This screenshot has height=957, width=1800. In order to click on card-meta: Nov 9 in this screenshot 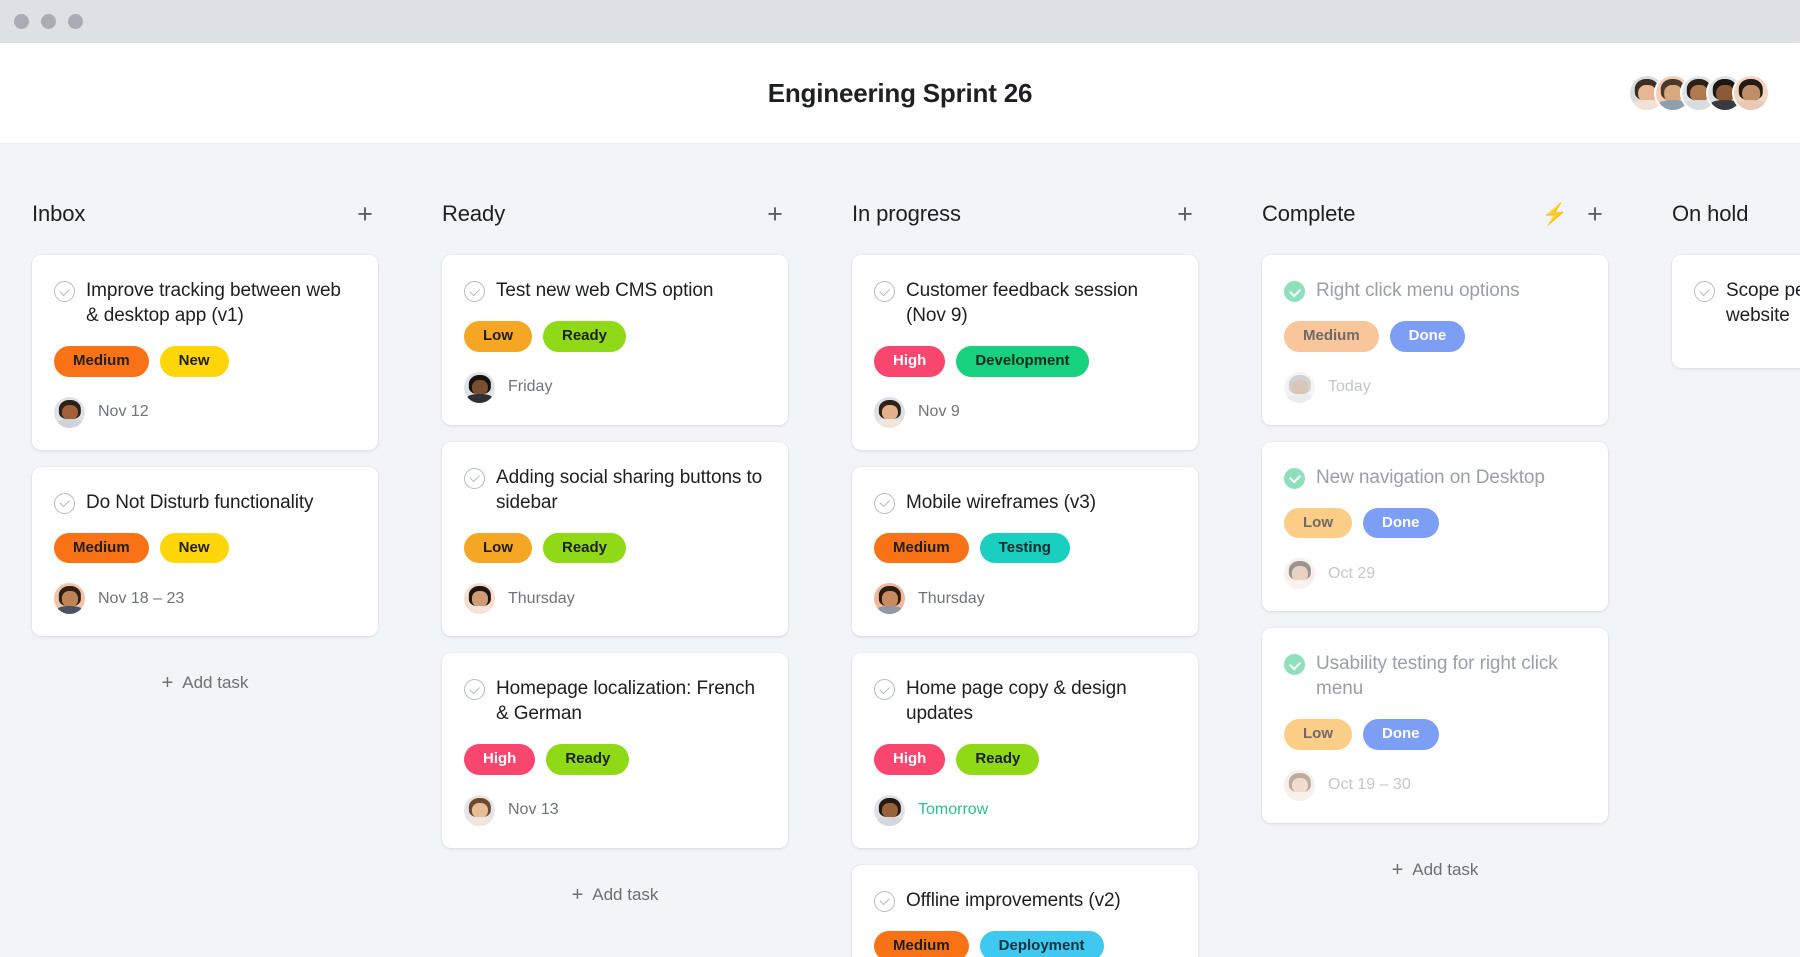, I will do `click(1025, 412)`.